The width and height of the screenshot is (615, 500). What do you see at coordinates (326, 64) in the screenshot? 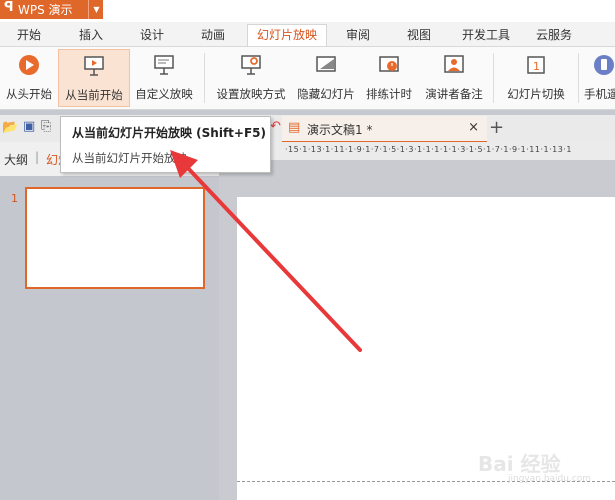
I see `hide-slide-icon` at bounding box center [326, 64].